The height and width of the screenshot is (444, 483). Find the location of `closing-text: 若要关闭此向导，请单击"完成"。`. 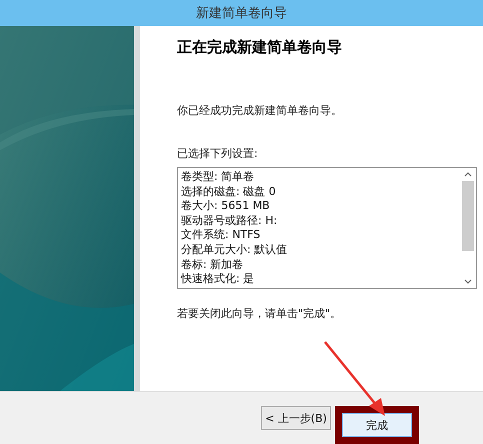

closing-text: 若要关闭此向导，请单击"完成"。 is located at coordinates (259, 313).